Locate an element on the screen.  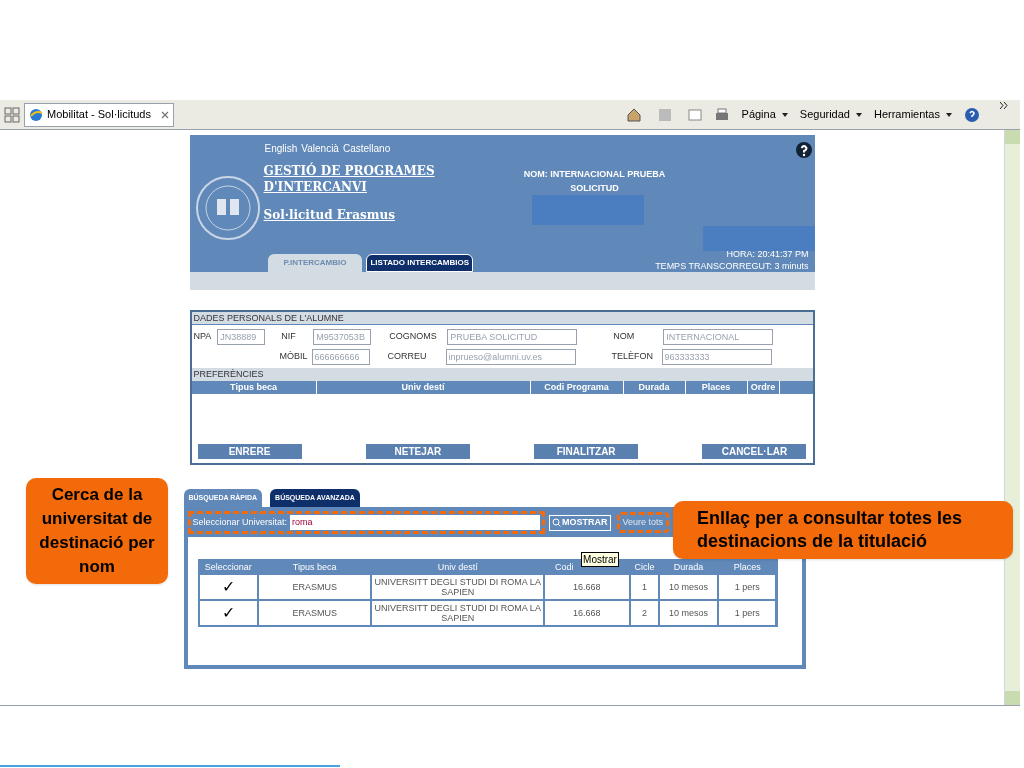
menu-item: Herramientas is located at coordinates (906, 114).